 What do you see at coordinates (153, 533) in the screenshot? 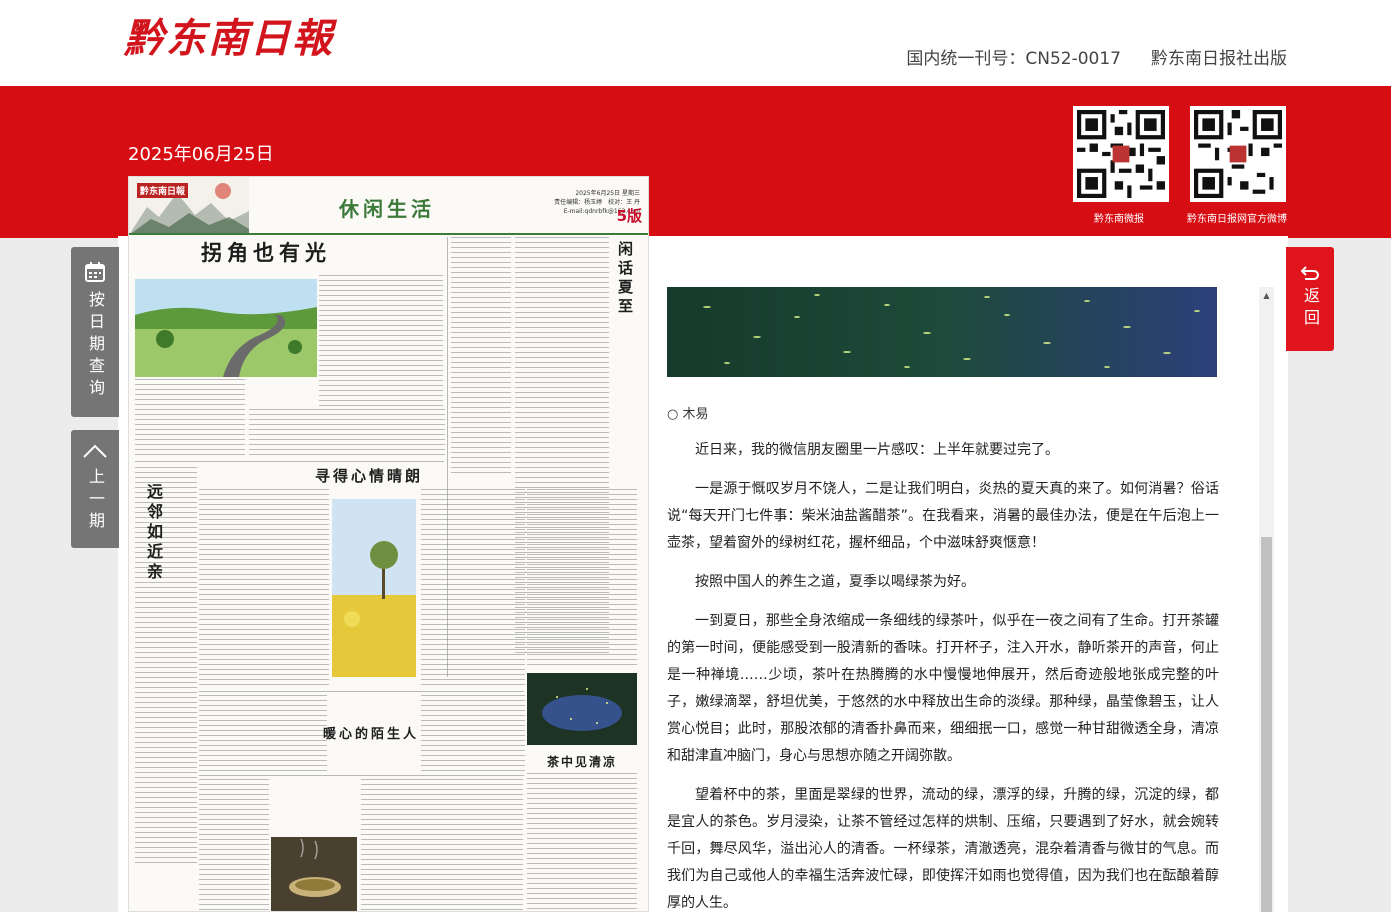
I see `headline-neighbors: 远邻如近亲` at bounding box center [153, 533].